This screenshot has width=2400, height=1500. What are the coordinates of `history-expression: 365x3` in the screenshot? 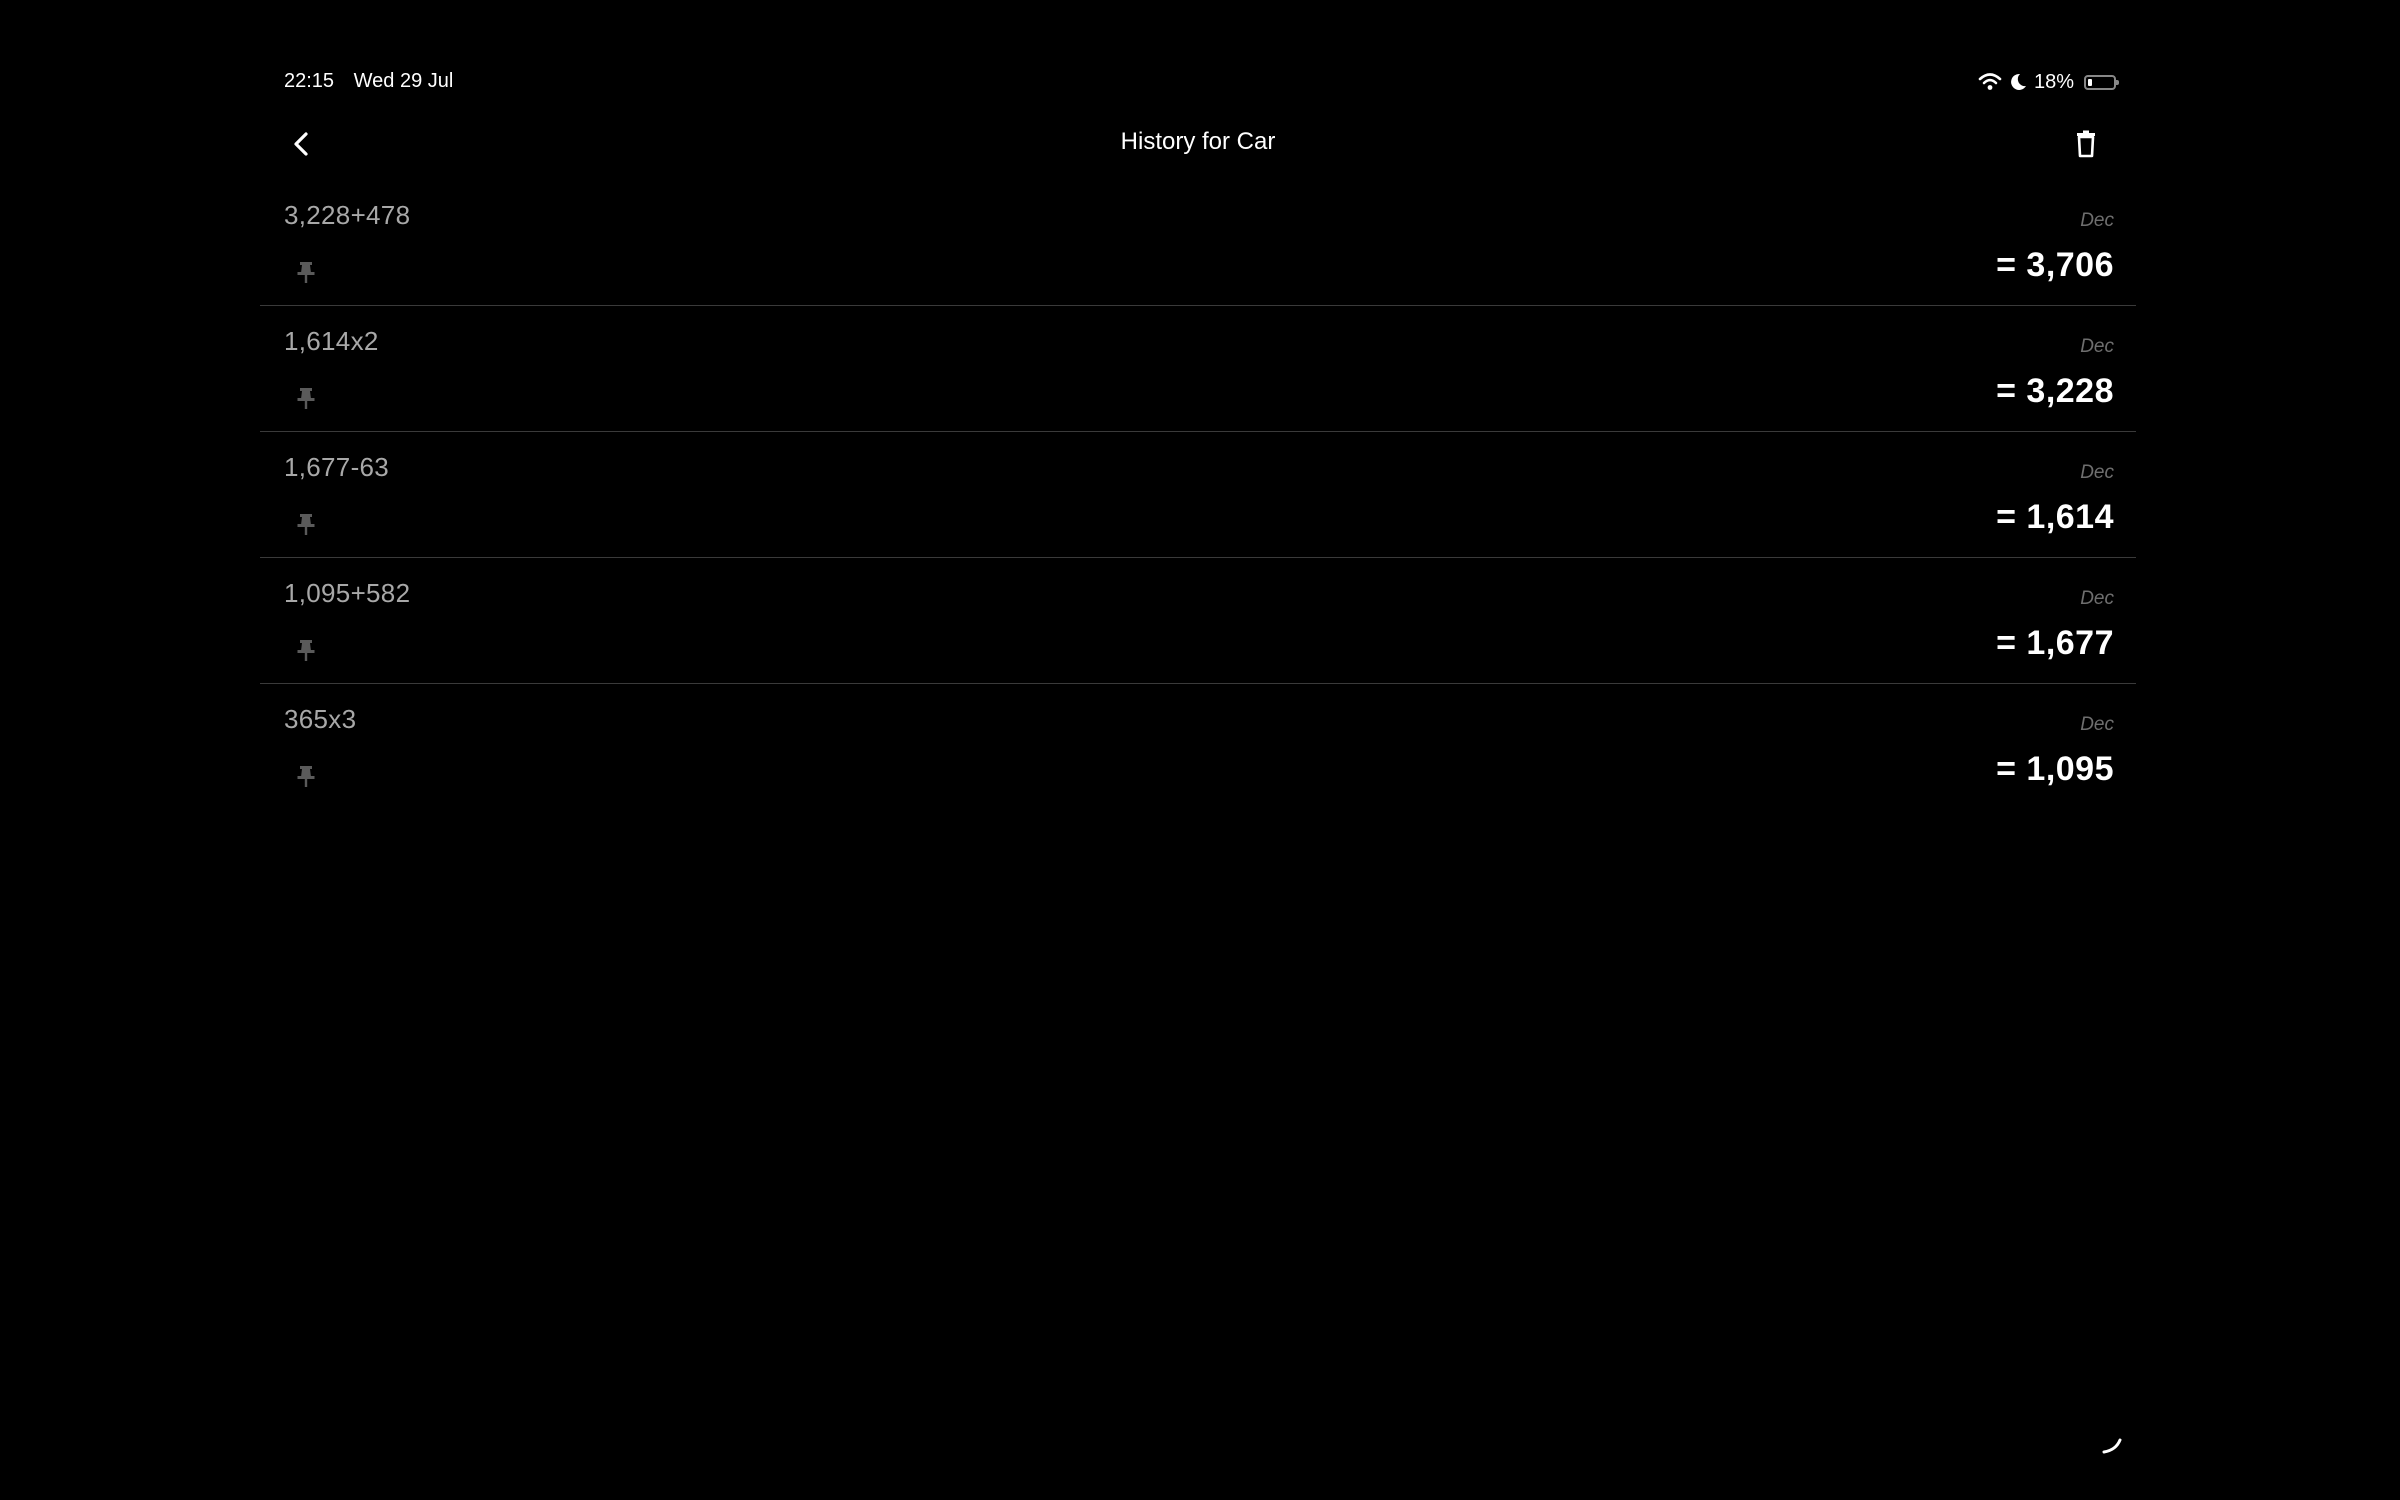 It's located at (320, 719).